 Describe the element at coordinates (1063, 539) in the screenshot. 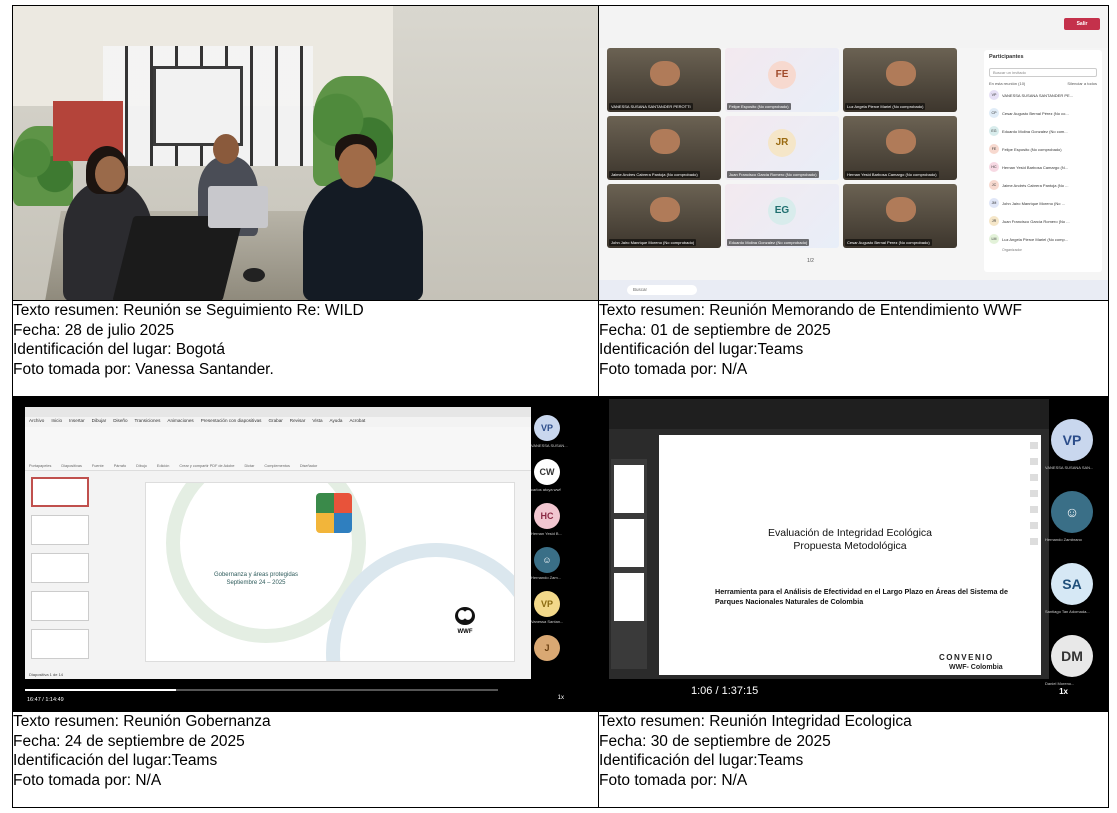

I see `participant-name: Hernando Zambrano` at that location.